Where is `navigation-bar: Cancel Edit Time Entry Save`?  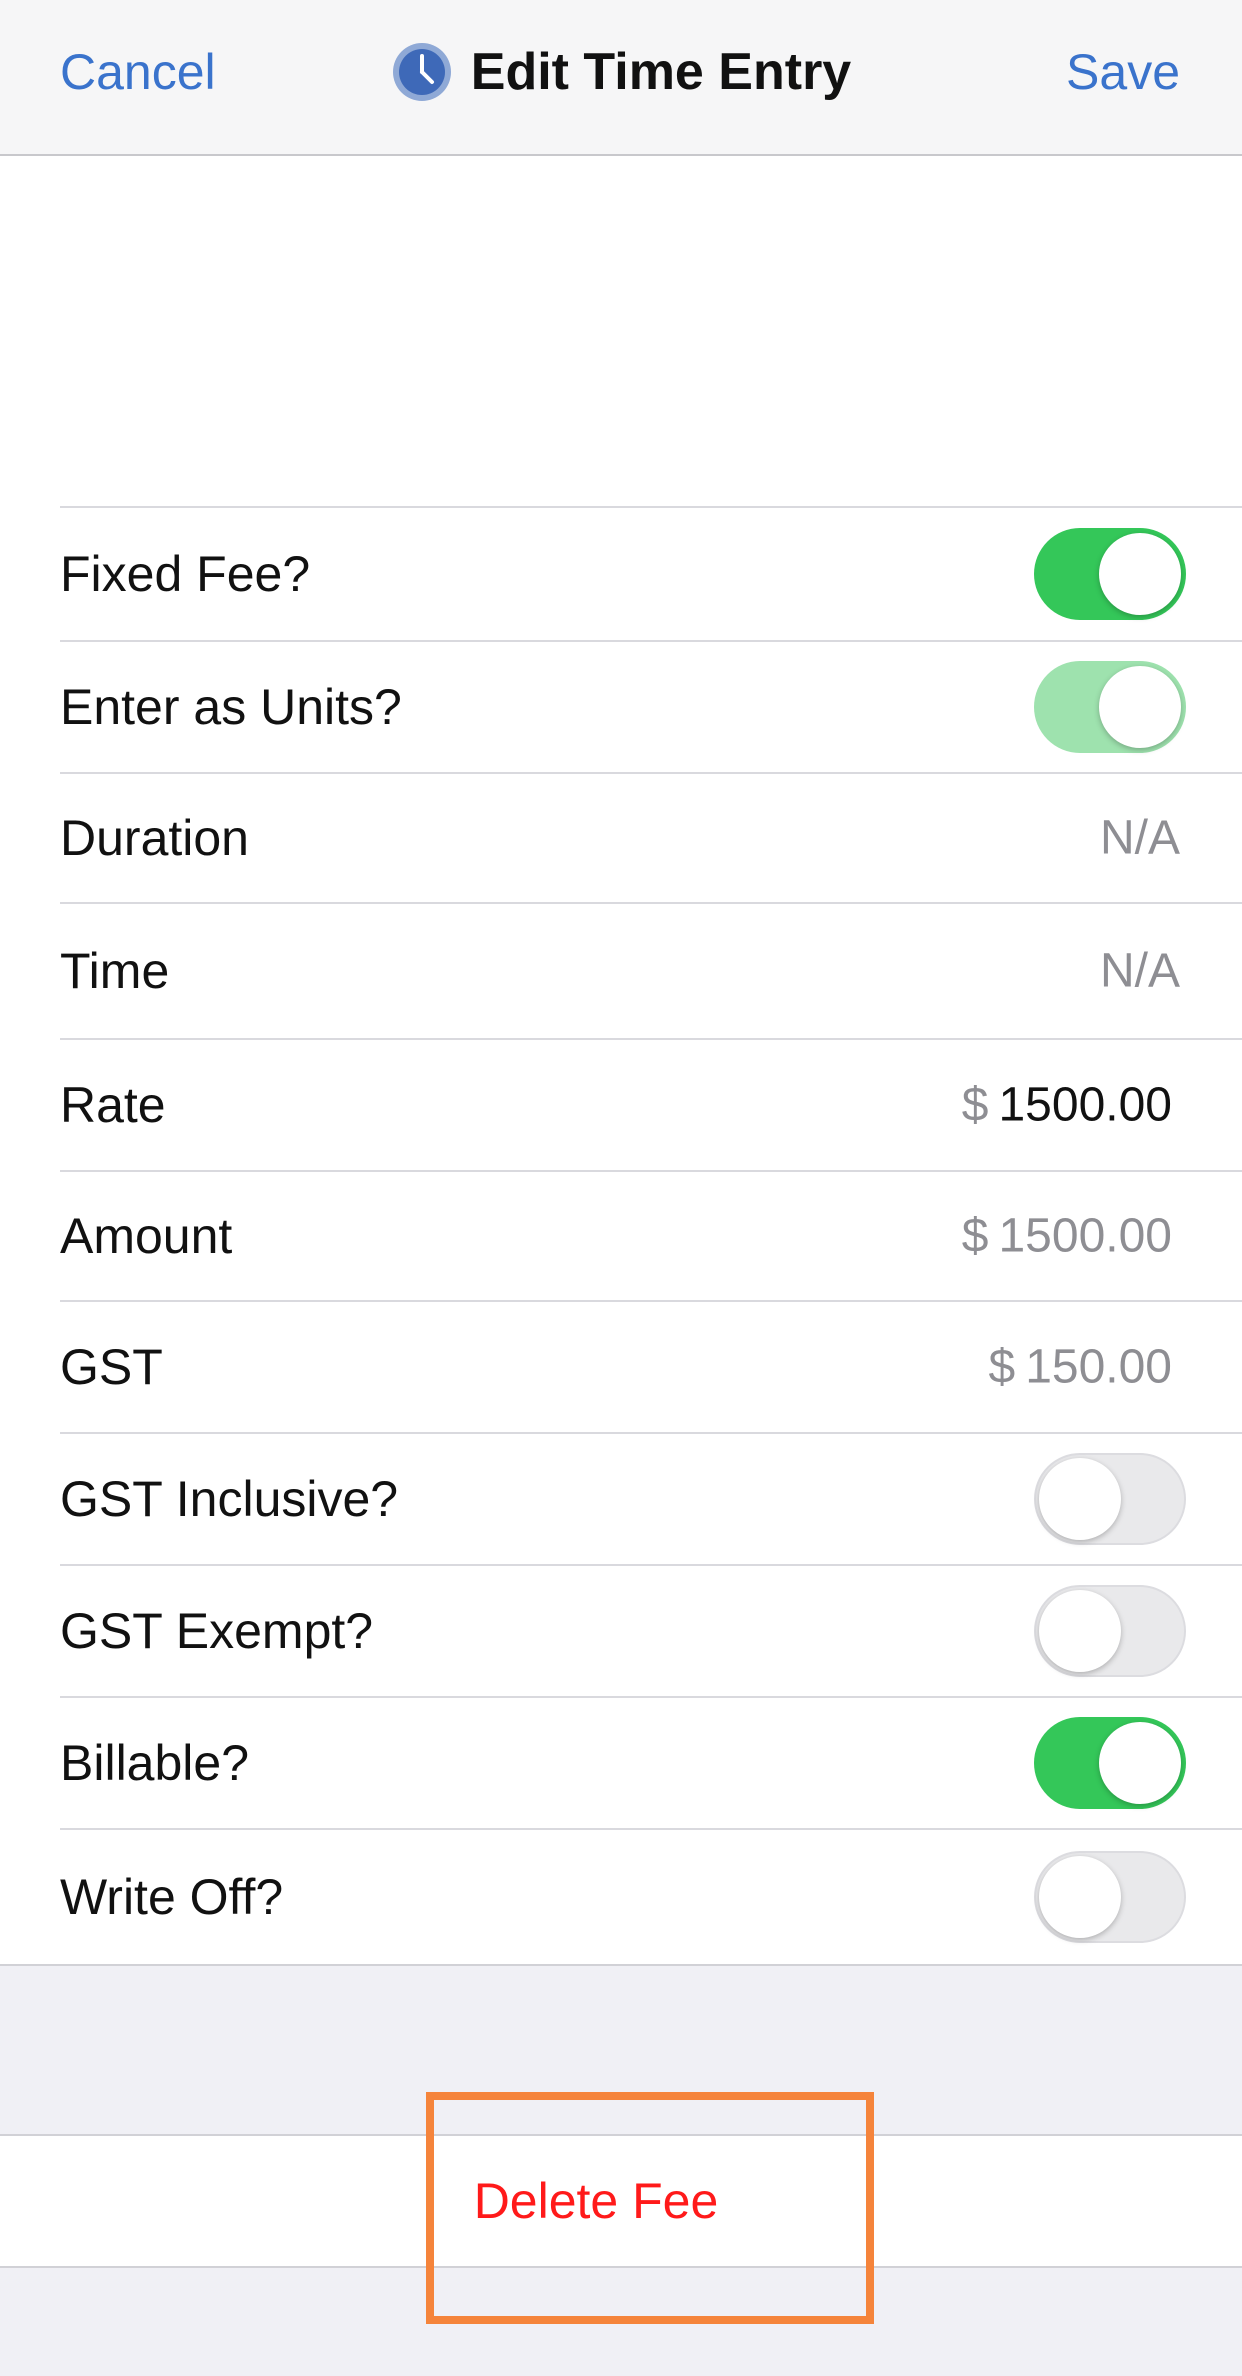
navigation-bar: Cancel Edit Time Entry Save is located at coordinates (621, 78).